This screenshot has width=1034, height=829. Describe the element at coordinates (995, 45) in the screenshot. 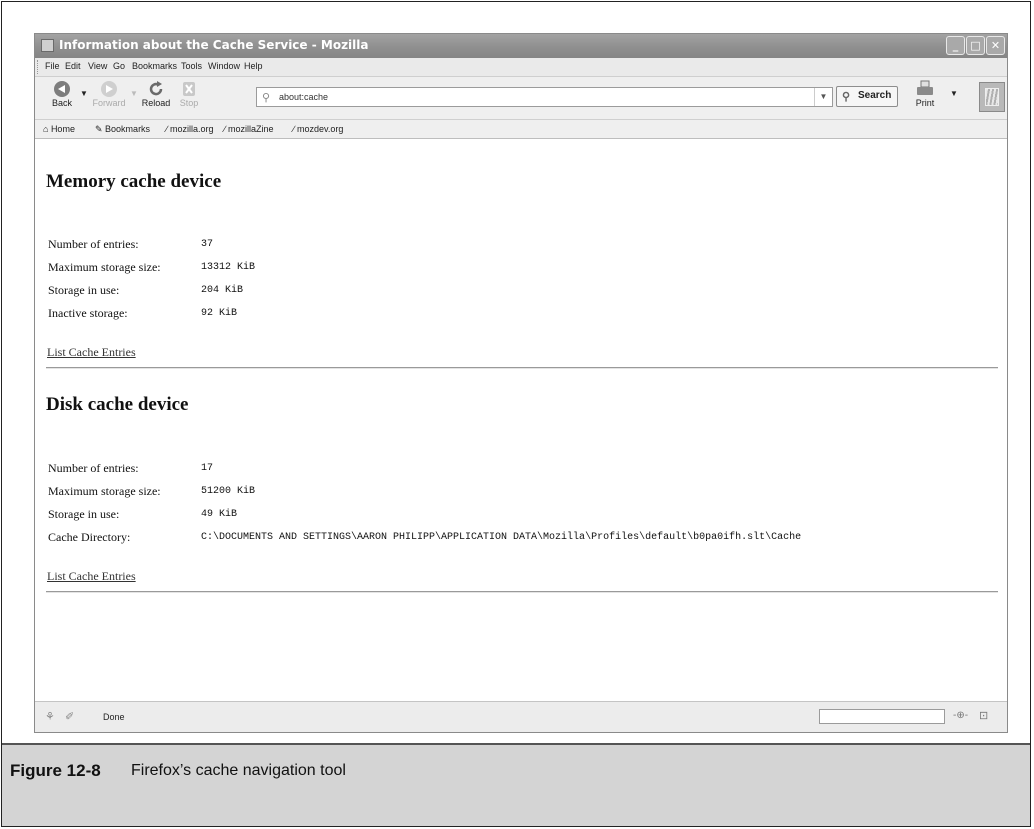

I see `close-button: ✕` at that location.